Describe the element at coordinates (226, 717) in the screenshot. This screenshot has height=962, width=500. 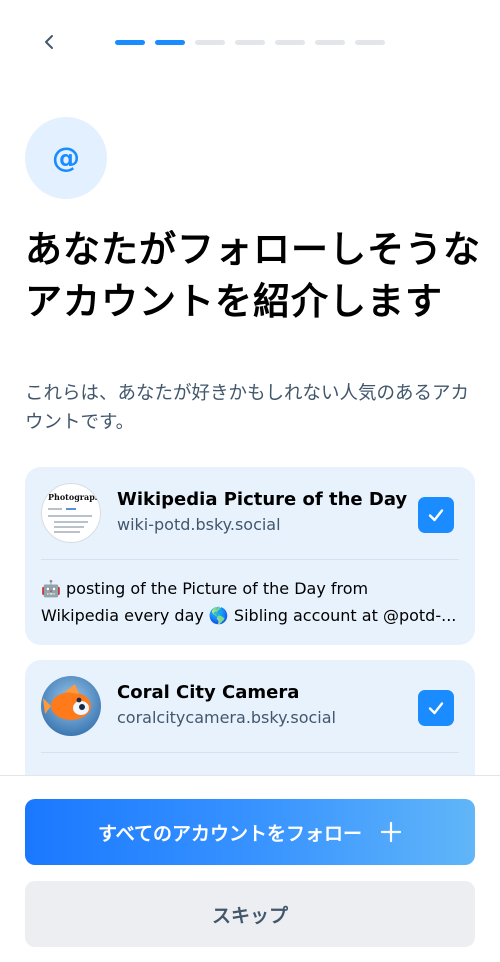
I see `account-handle: coralcitycamera.bsky.social` at that location.